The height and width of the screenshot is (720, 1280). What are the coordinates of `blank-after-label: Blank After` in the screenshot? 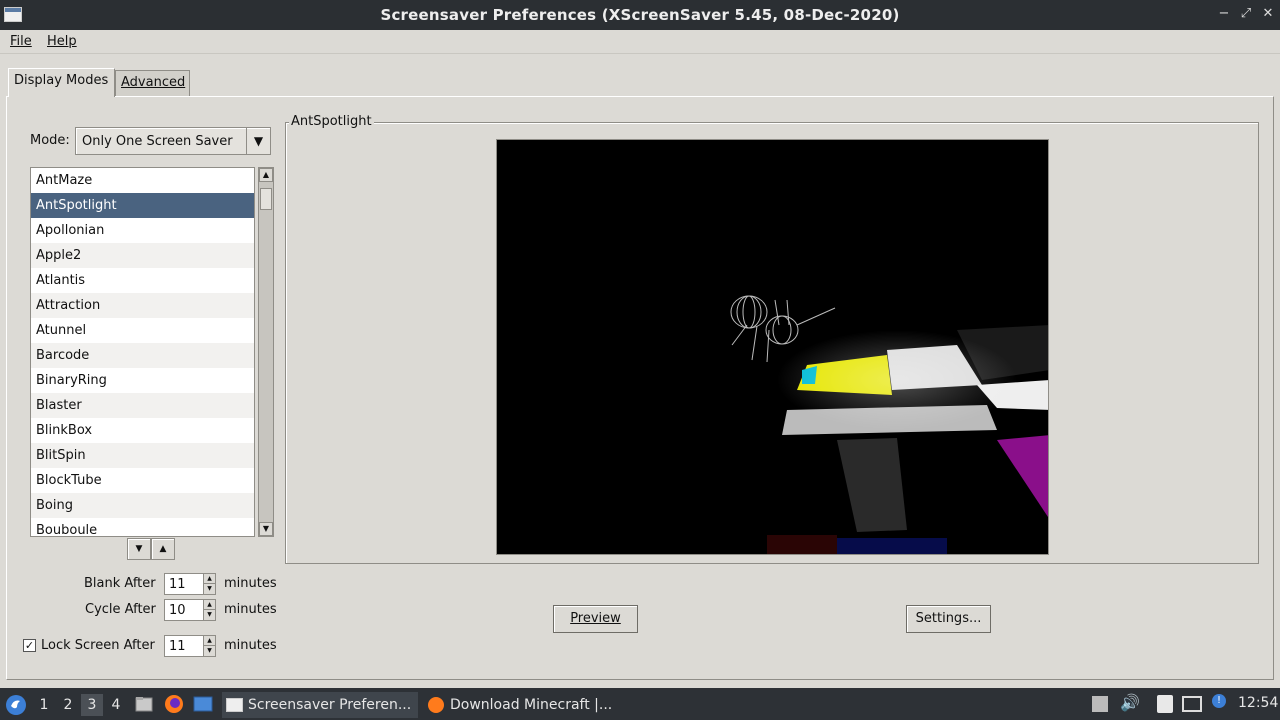 It's located at (120, 583).